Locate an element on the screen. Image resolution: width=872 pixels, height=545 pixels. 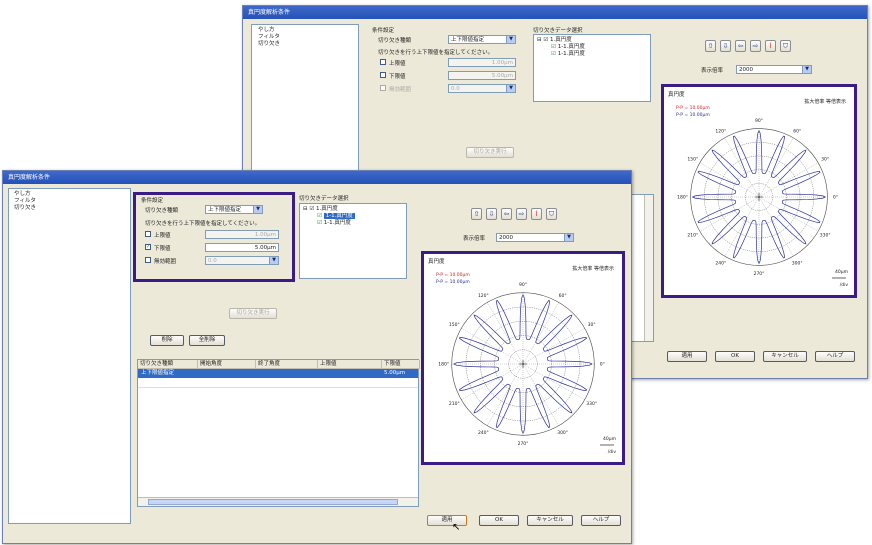
angle-label: 150° is located at coordinates (692, 159).